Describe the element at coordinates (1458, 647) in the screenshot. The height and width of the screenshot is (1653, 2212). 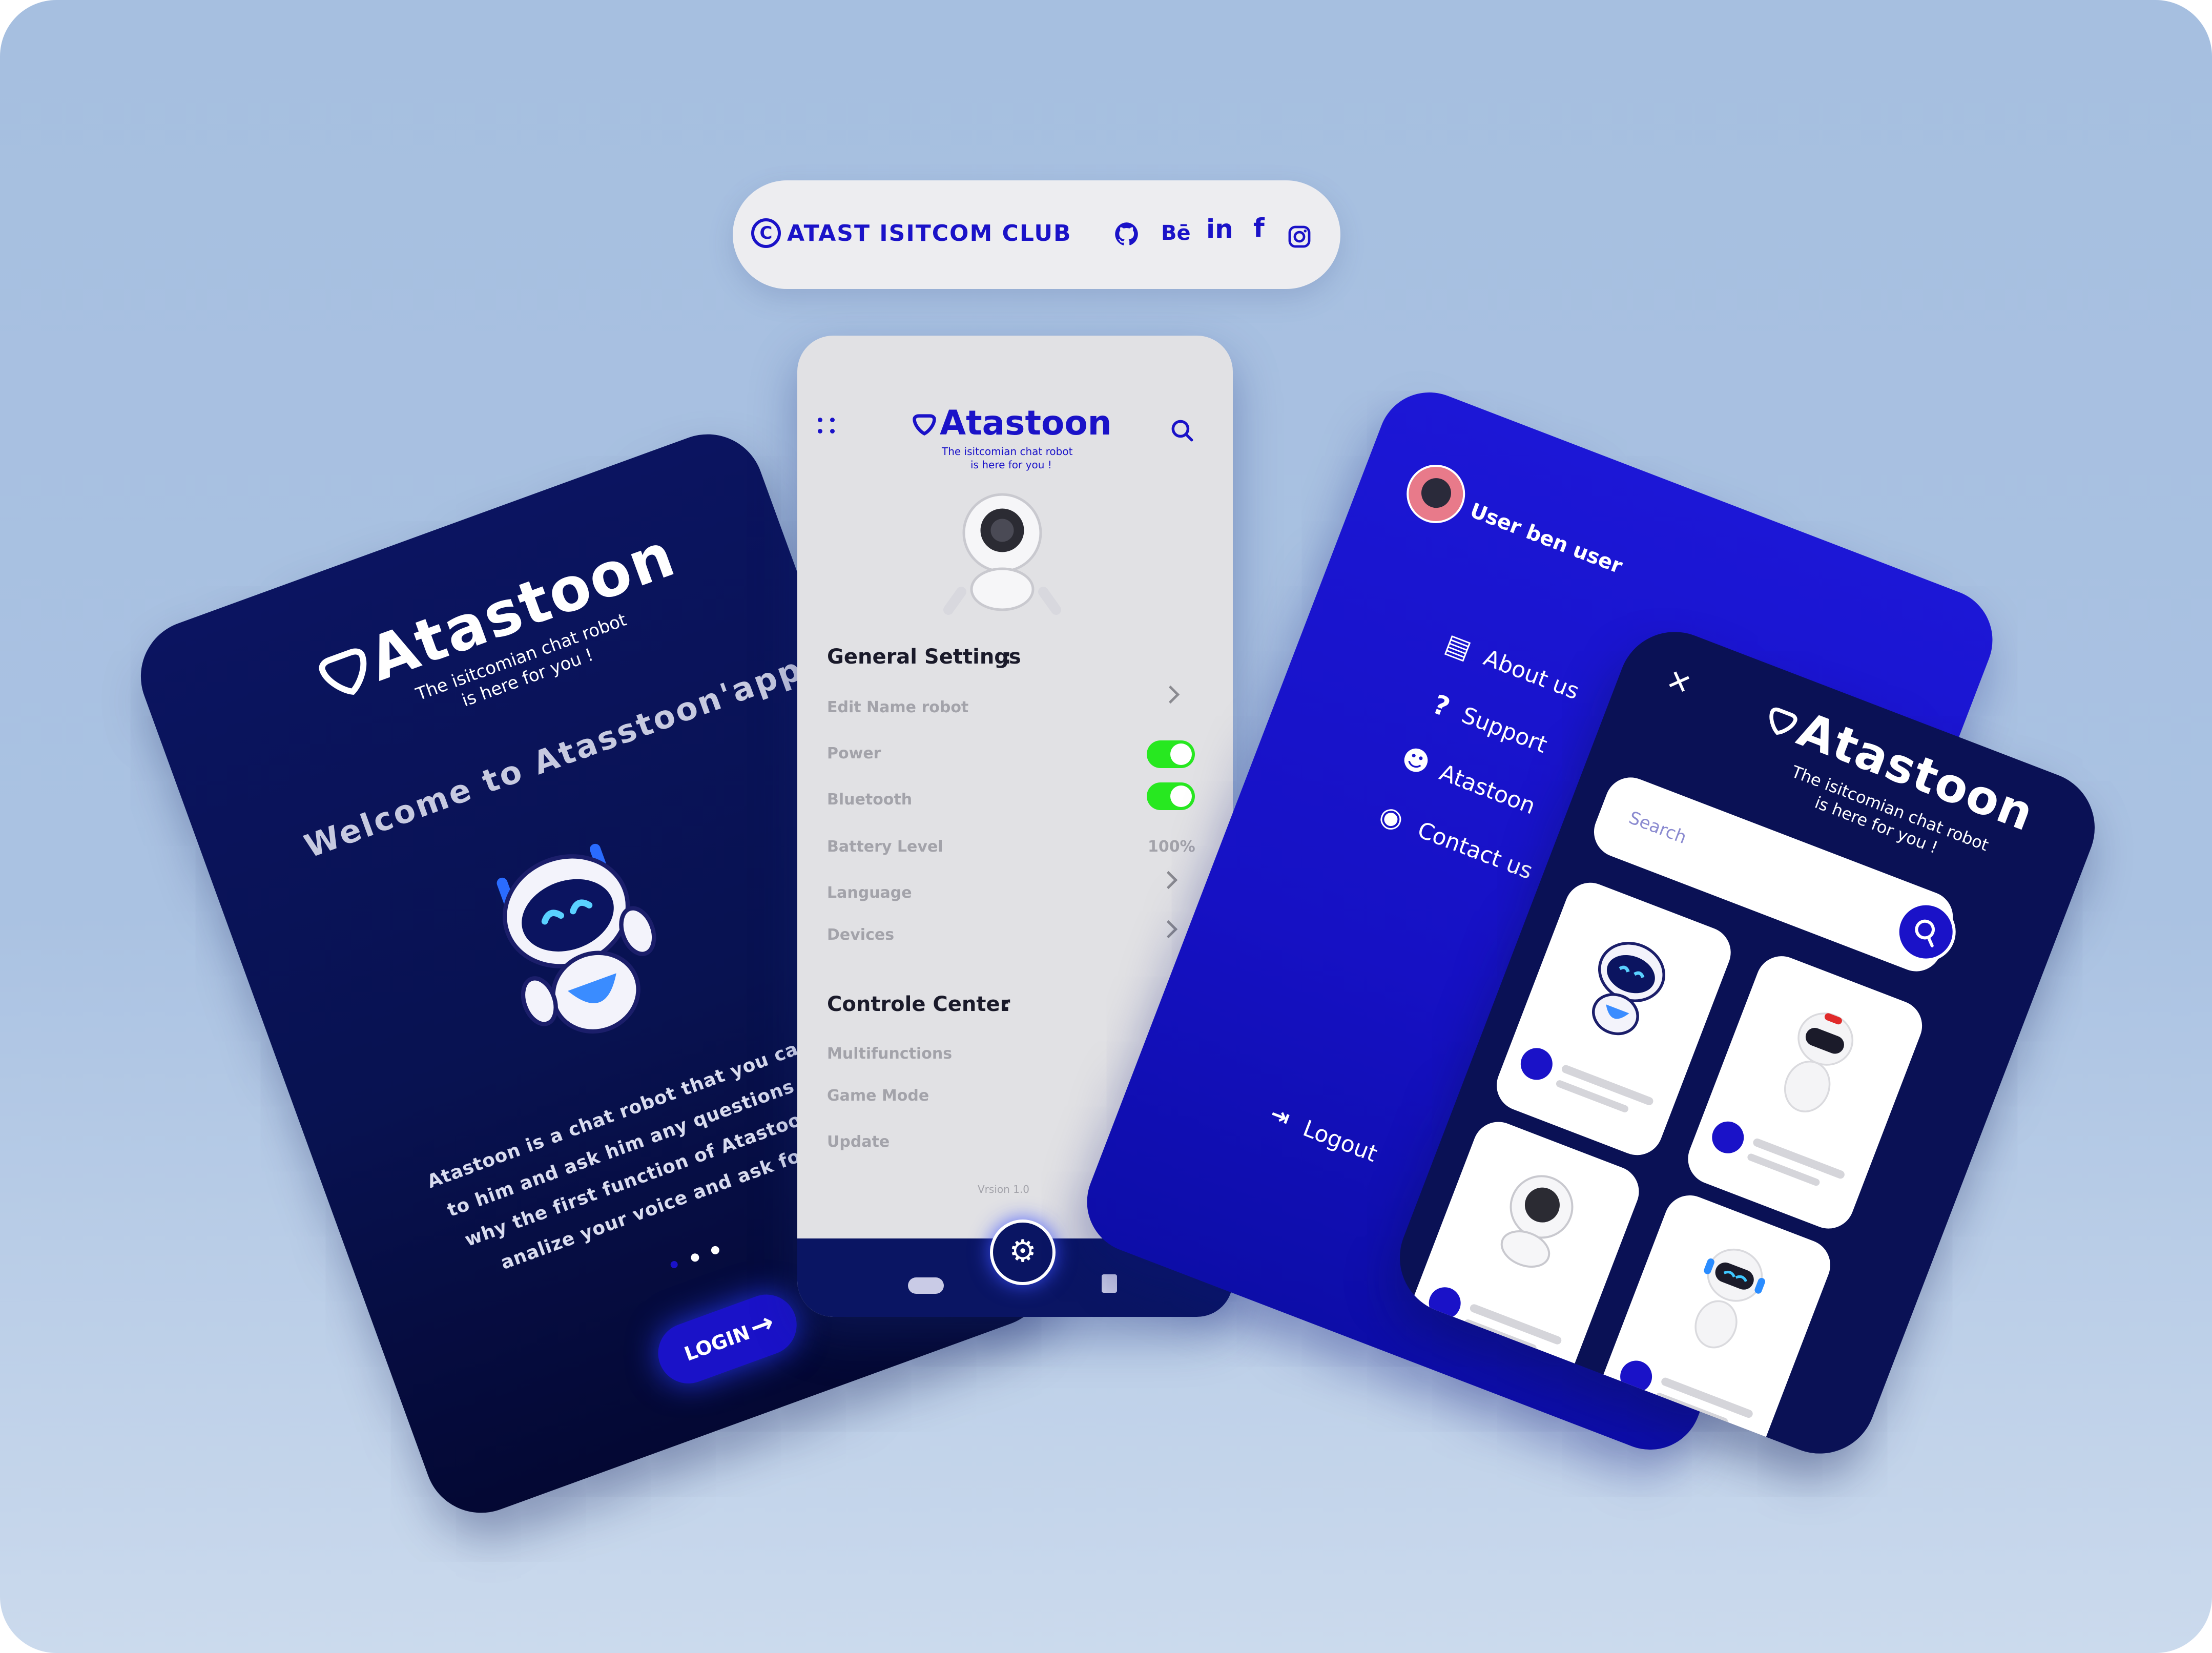
I see `document-icon: ▤` at that location.